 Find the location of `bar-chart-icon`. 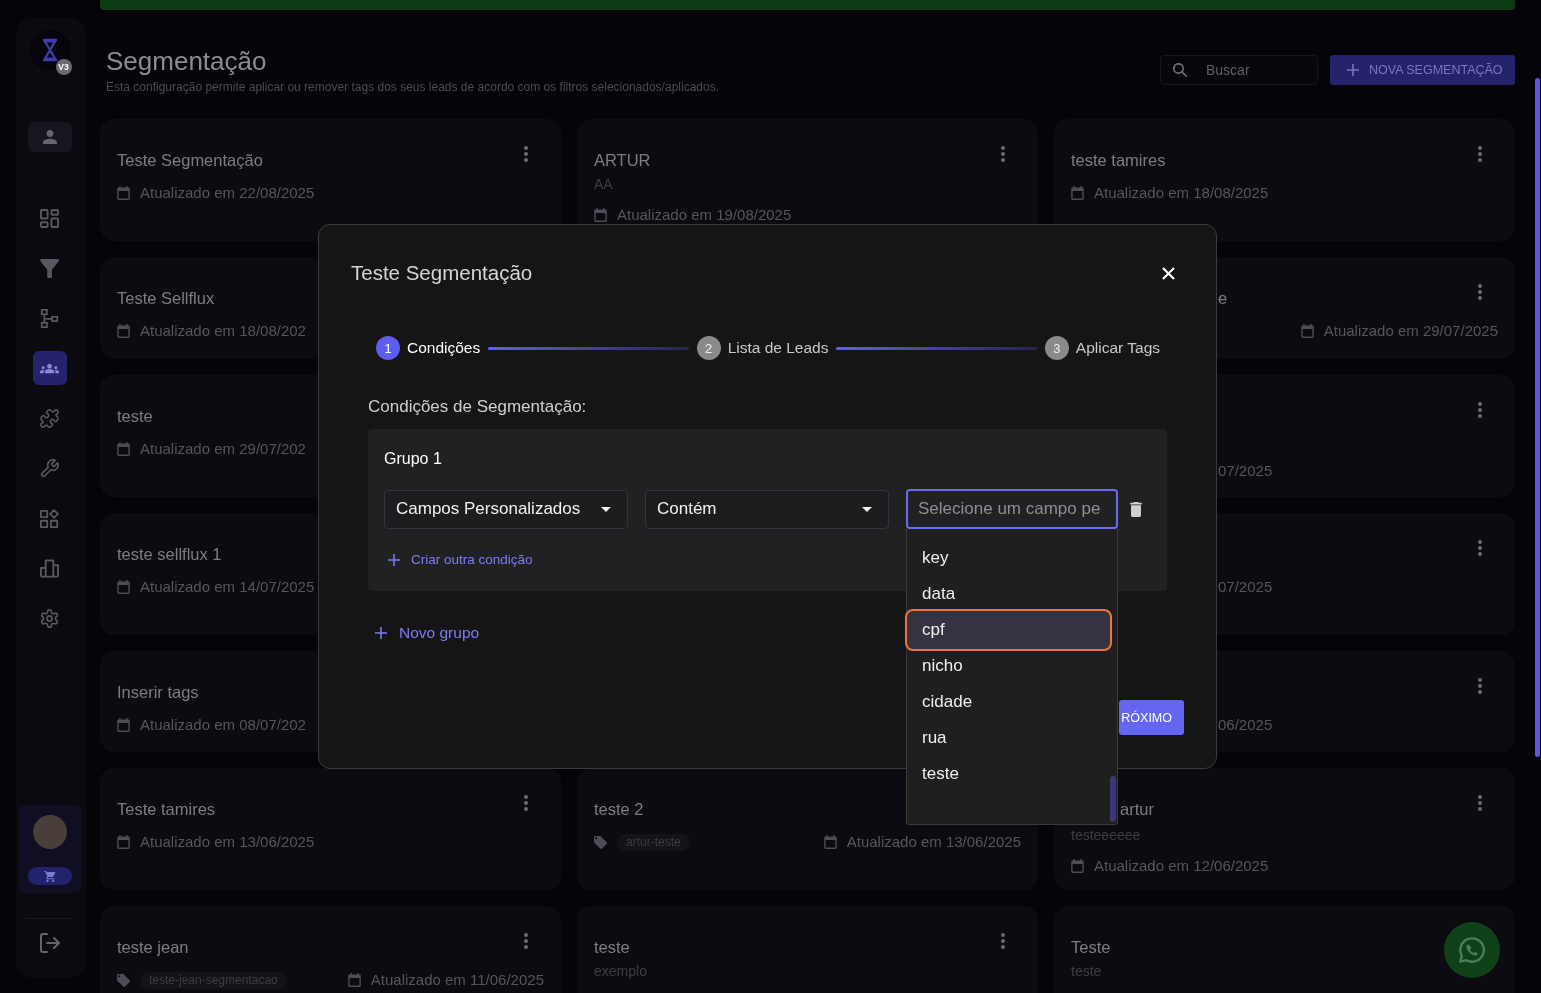

bar-chart-icon is located at coordinates (49, 568).